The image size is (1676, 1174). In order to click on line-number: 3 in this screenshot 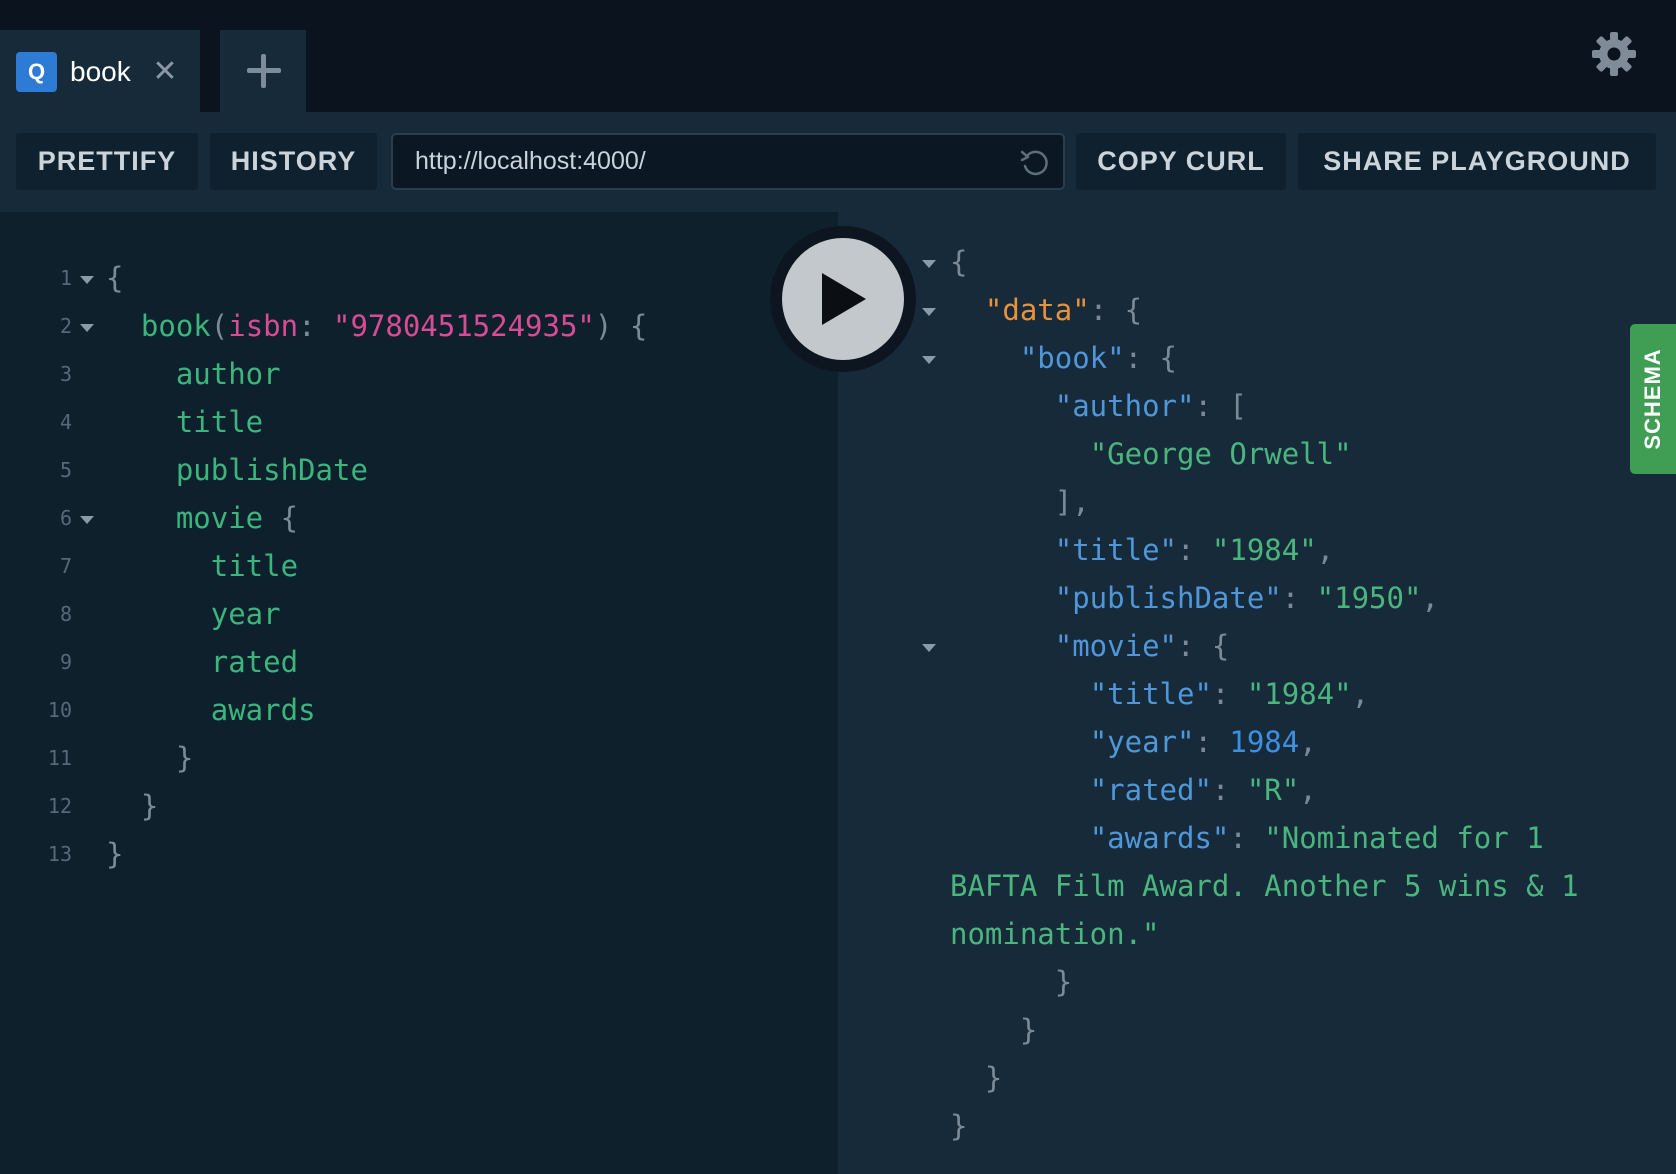, I will do `click(65, 374)`.